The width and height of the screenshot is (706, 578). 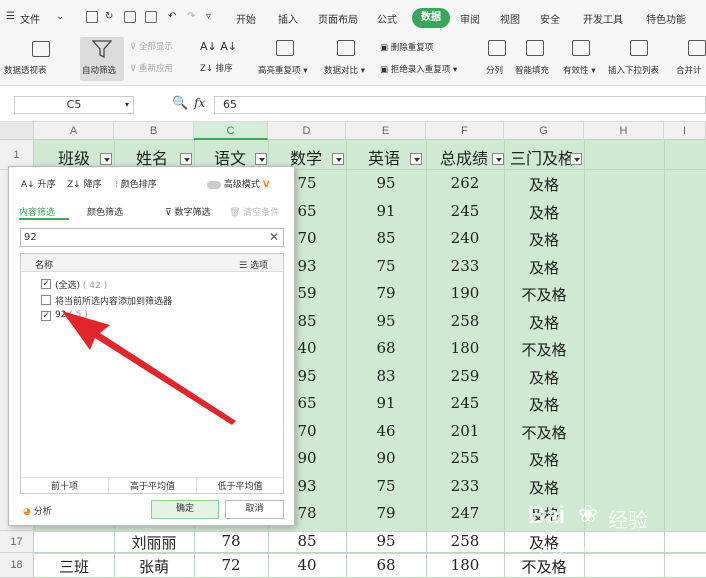 I want to click on paw-icon: ❀, so click(x=588, y=514).